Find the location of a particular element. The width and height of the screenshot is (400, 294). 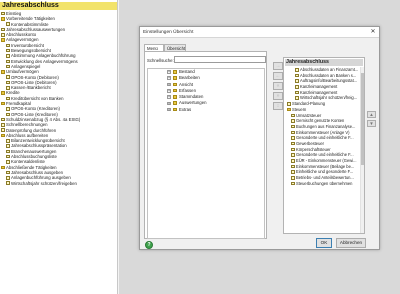

dialog-titlebar: Einstellungen Übersicht ✕ is located at coordinates (259, 32).